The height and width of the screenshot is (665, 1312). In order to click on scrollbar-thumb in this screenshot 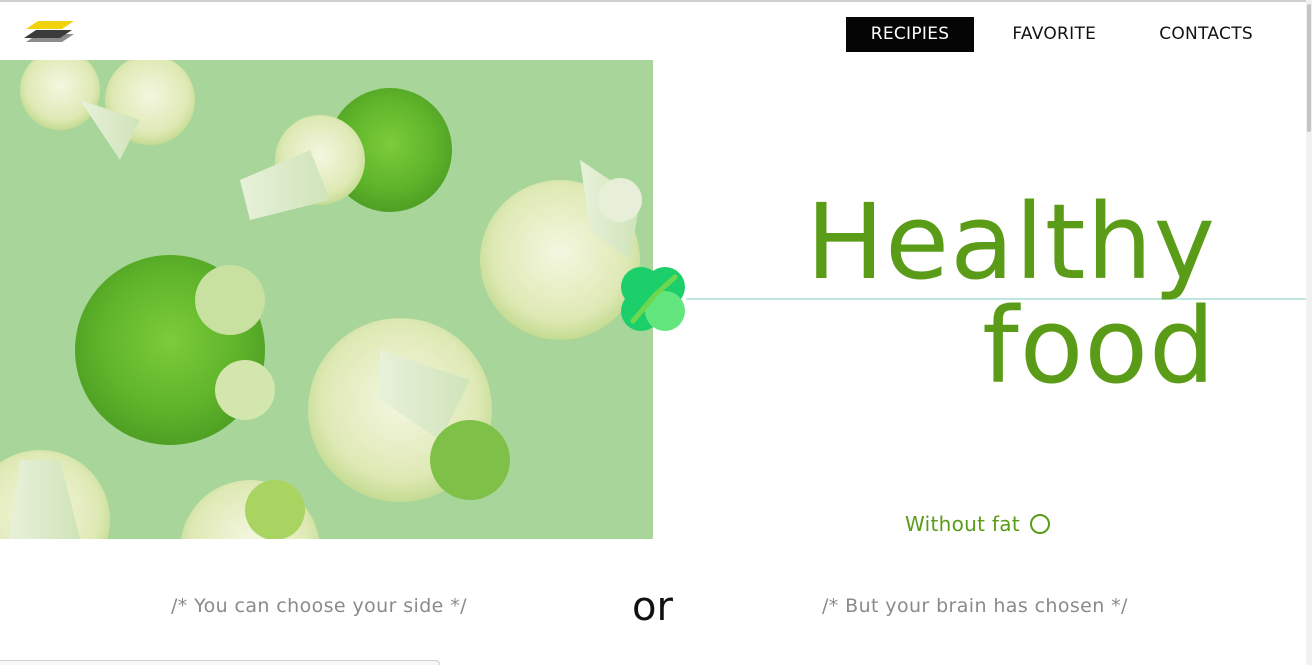, I will do `click(1309, 68)`.